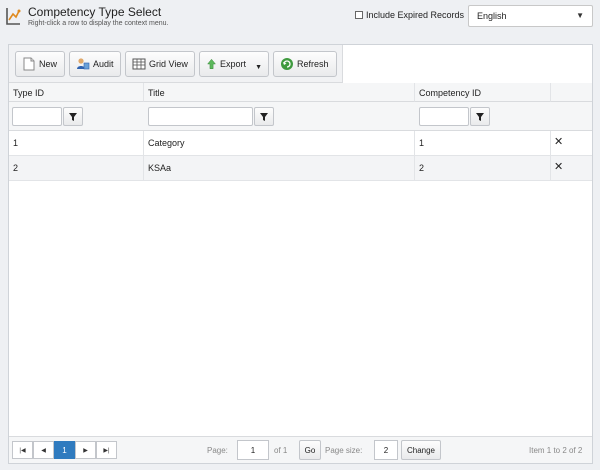 The height and width of the screenshot is (470, 600). Describe the element at coordinates (386, 450) in the screenshot. I see `page-size-input: 2` at that location.